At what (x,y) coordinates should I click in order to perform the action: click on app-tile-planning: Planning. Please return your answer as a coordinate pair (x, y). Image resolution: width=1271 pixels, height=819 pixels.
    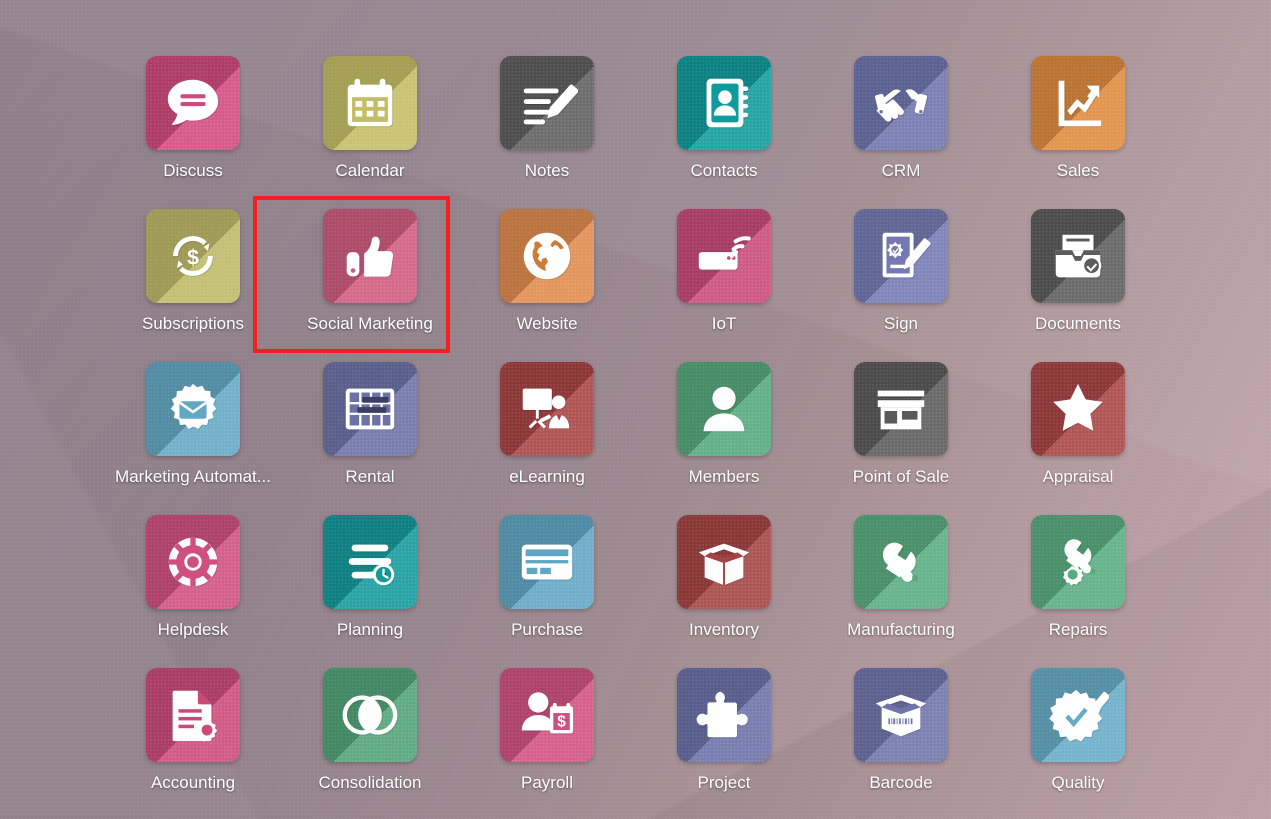
    Looking at the image, I should click on (370, 591).